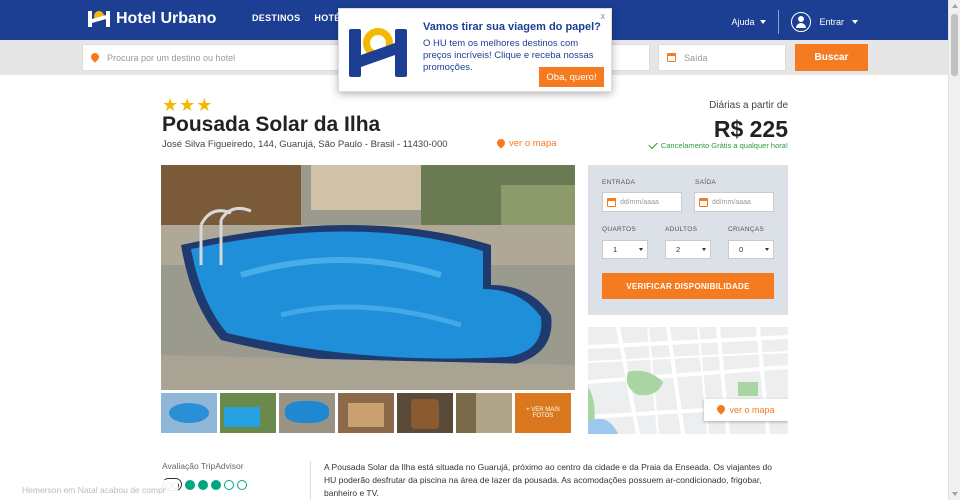  What do you see at coordinates (630, 57) in the screenshot?
I see `checkin-input` at bounding box center [630, 57].